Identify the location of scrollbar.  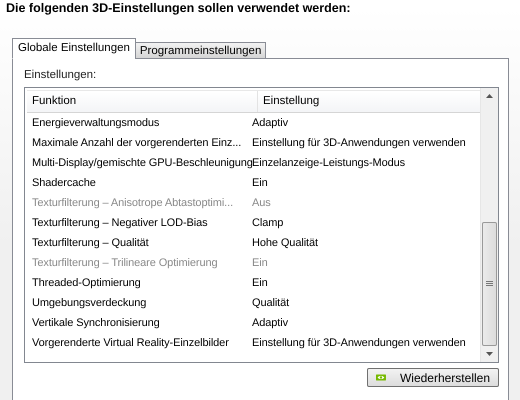
(489, 225).